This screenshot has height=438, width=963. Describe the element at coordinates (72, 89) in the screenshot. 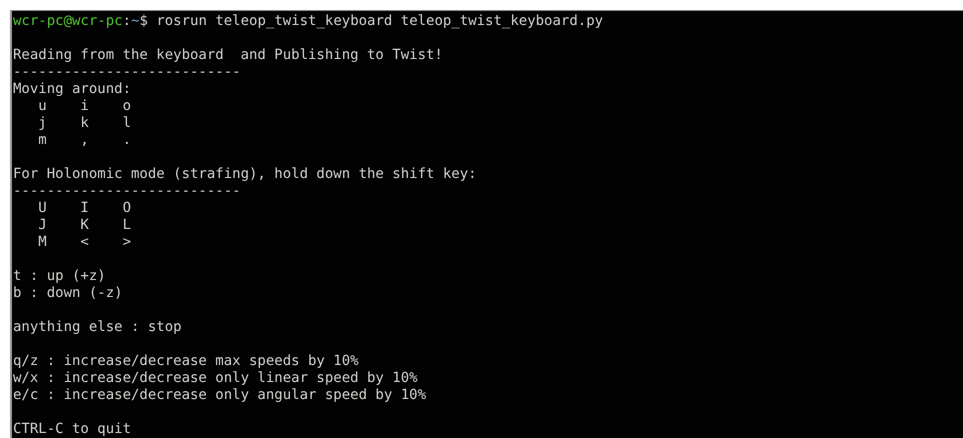

I see `output-text: Moving around:` at that location.